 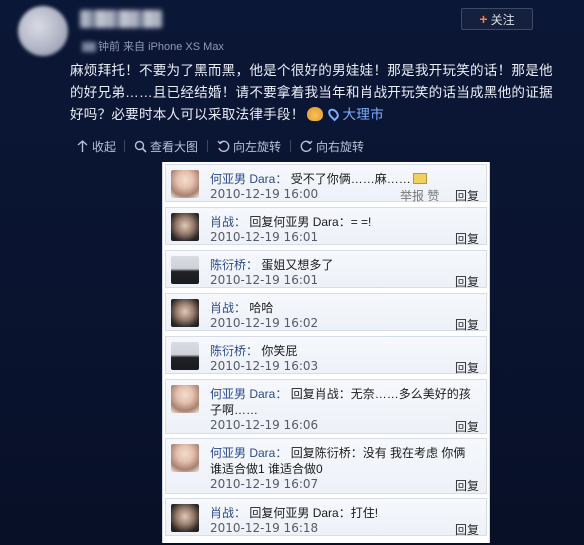 I want to click on collapse-button: 收起, so click(x=96, y=146).